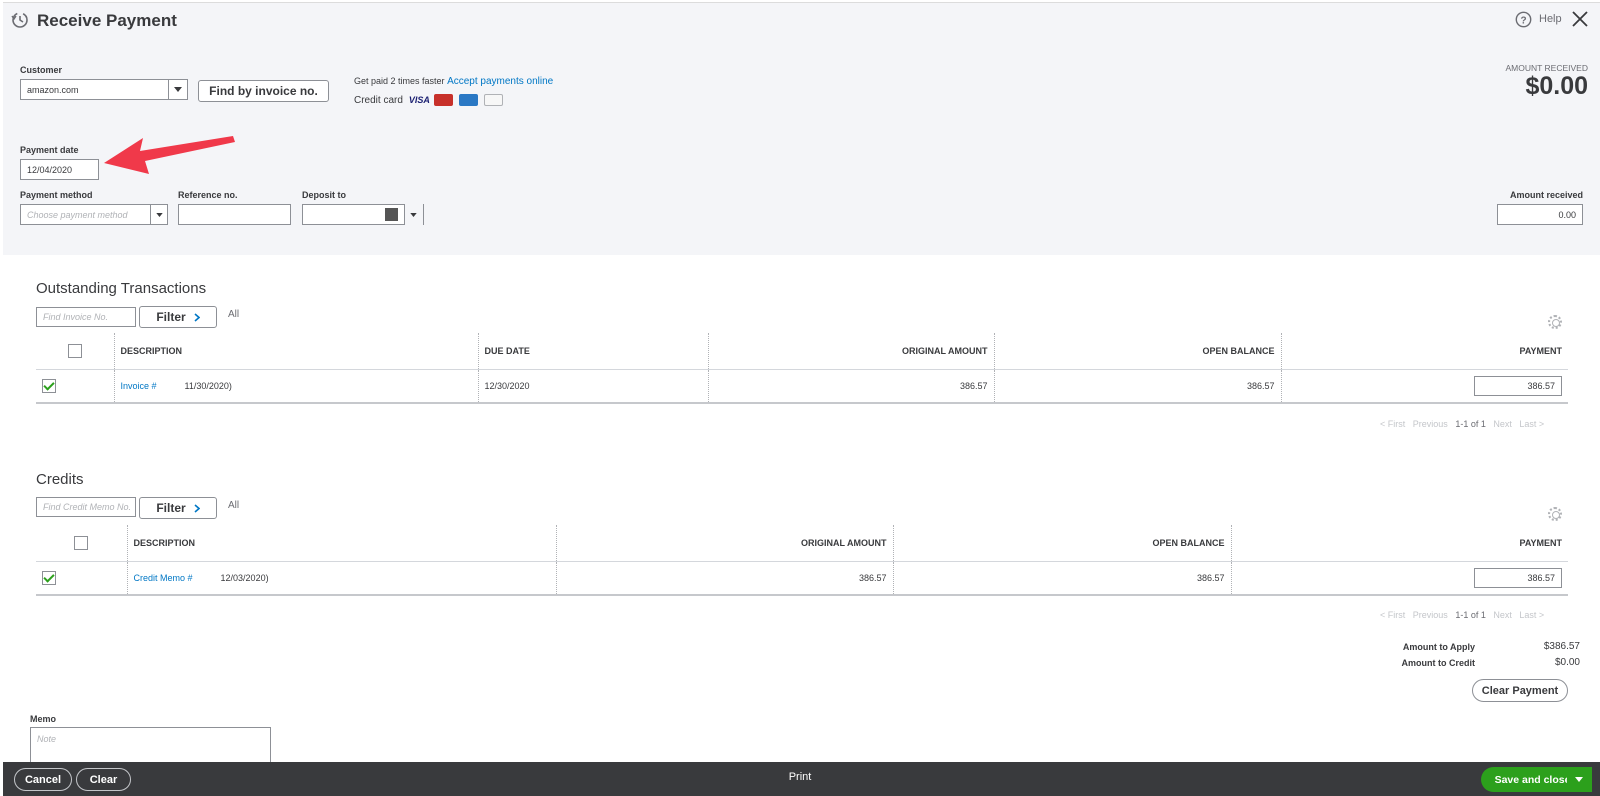  Describe the element at coordinates (1555, 514) in the screenshot. I see `credits-settings-gear-icon` at that location.